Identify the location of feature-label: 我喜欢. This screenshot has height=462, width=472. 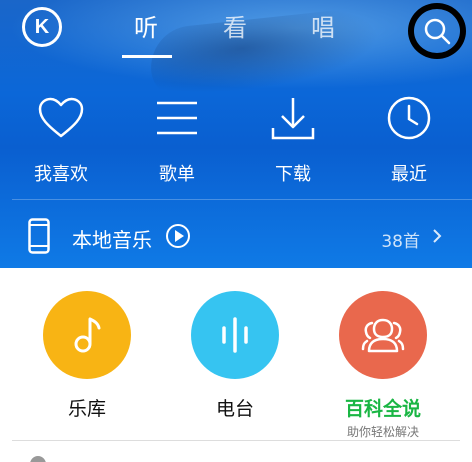
(61, 174).